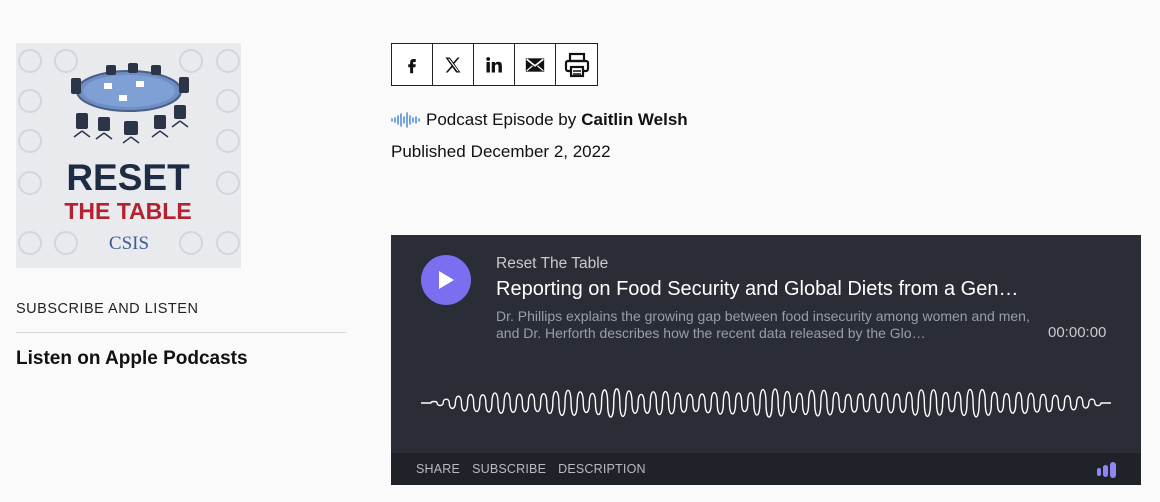 The image size is (1160, 502). Describe the element at coordinates (181, 332) in the screenshot. I see `sidebar-divider` at that location.